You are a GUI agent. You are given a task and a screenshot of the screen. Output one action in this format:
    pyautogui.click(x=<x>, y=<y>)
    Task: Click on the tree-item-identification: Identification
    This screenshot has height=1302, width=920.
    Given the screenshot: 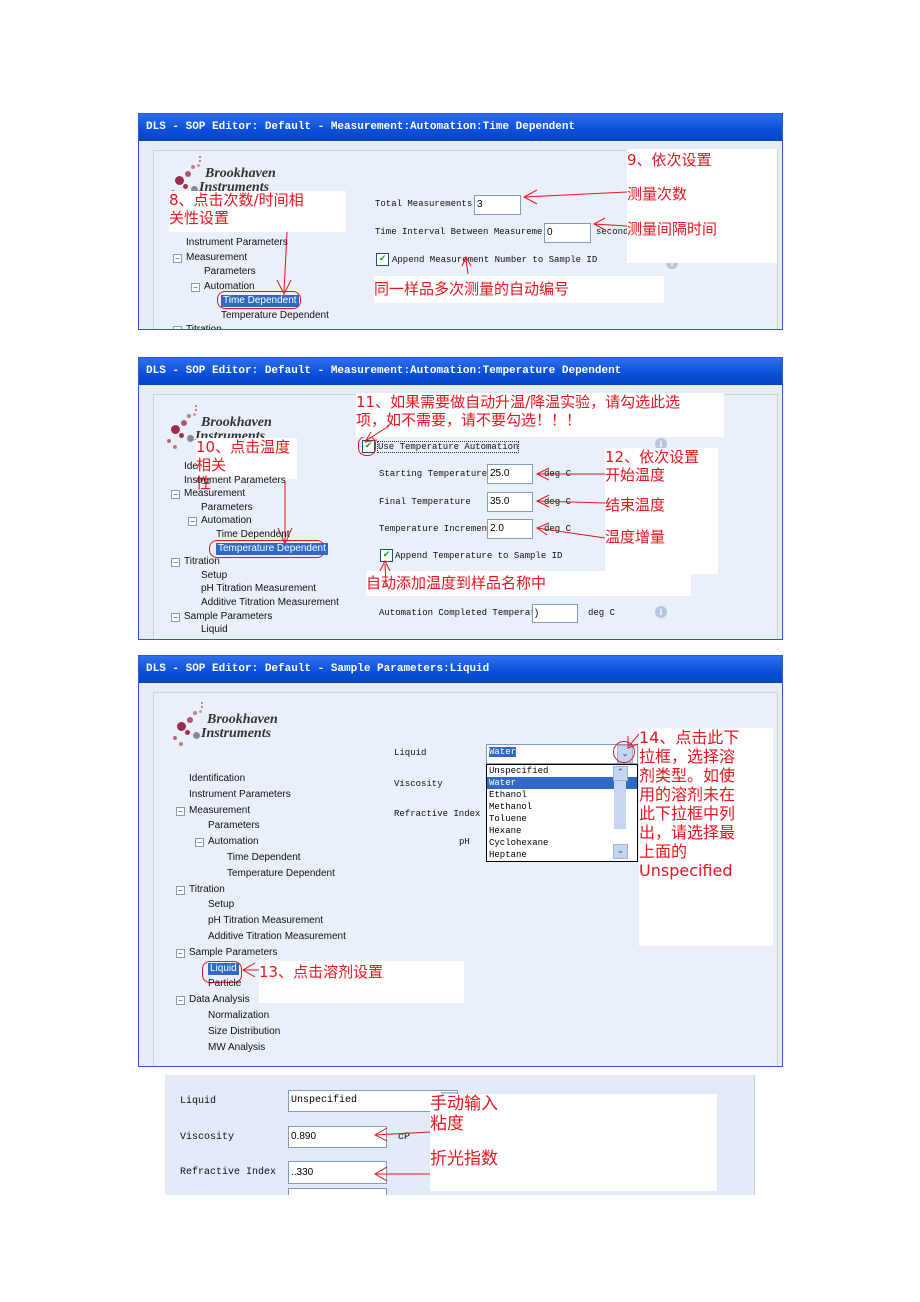 What is the action you would take?
    pyautogui.click(x=217, y=779)
    